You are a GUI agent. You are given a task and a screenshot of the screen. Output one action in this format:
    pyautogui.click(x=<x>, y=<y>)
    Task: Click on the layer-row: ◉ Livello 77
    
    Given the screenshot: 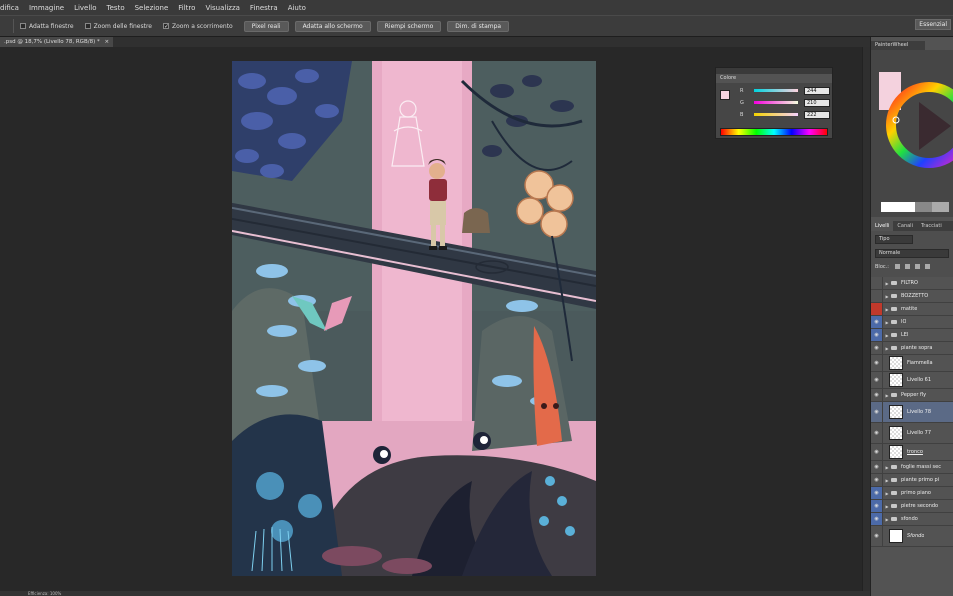 What is the action you would take?
    pyautogui.click(x=912, y=433)
    